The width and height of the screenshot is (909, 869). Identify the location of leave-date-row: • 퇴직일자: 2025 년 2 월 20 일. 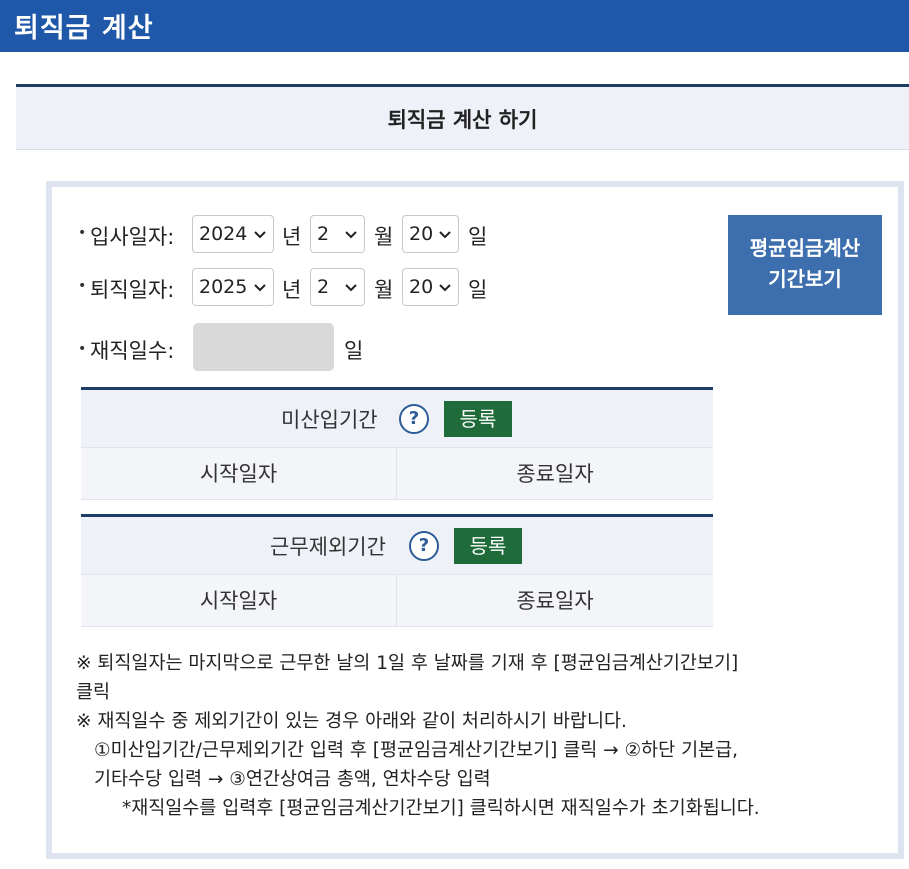
(382, 288).